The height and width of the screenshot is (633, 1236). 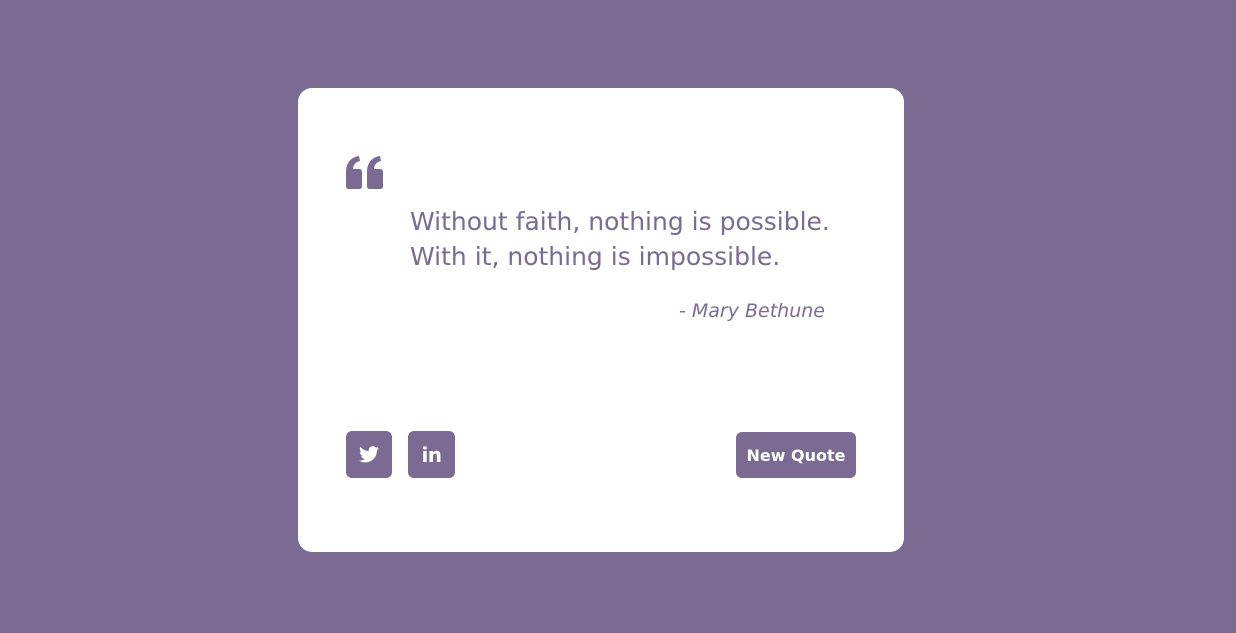 What do you see at coordinates (595, 256) in the screenshot?
I see `quote-line-2: With it, nothing is impossible.` at bounding box center [595, 256].